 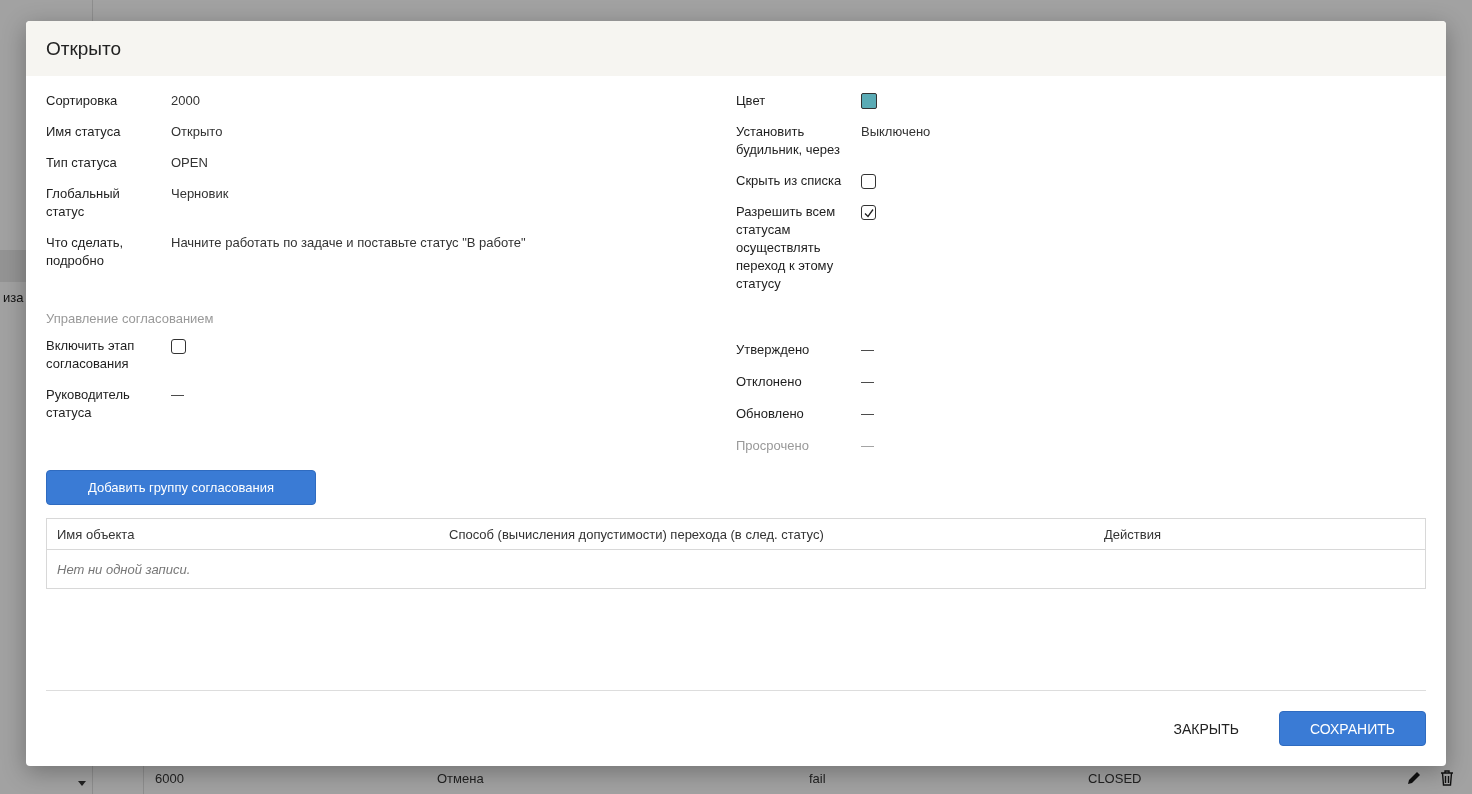 I want to click on field-value: Черновик, so click(x=200, y=194).